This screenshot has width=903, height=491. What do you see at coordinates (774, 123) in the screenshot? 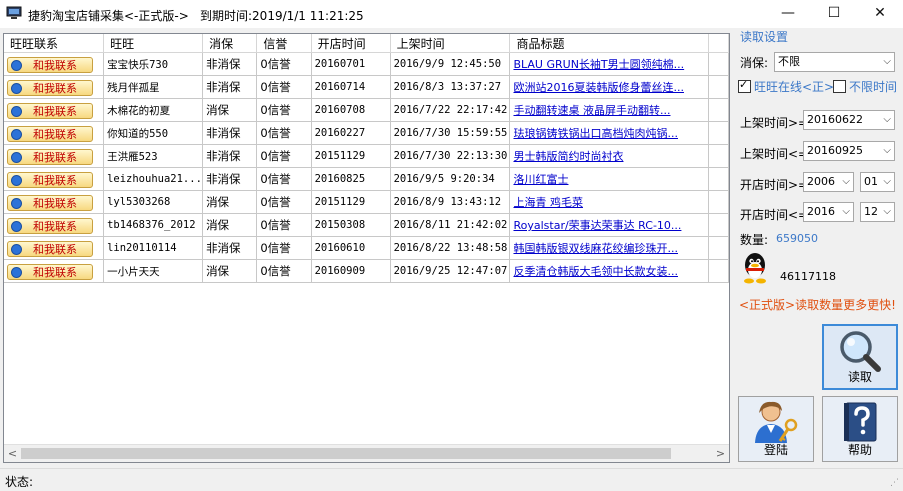
I see `listed-from-label: 上架时间>=` at bounding box center [774, 123].